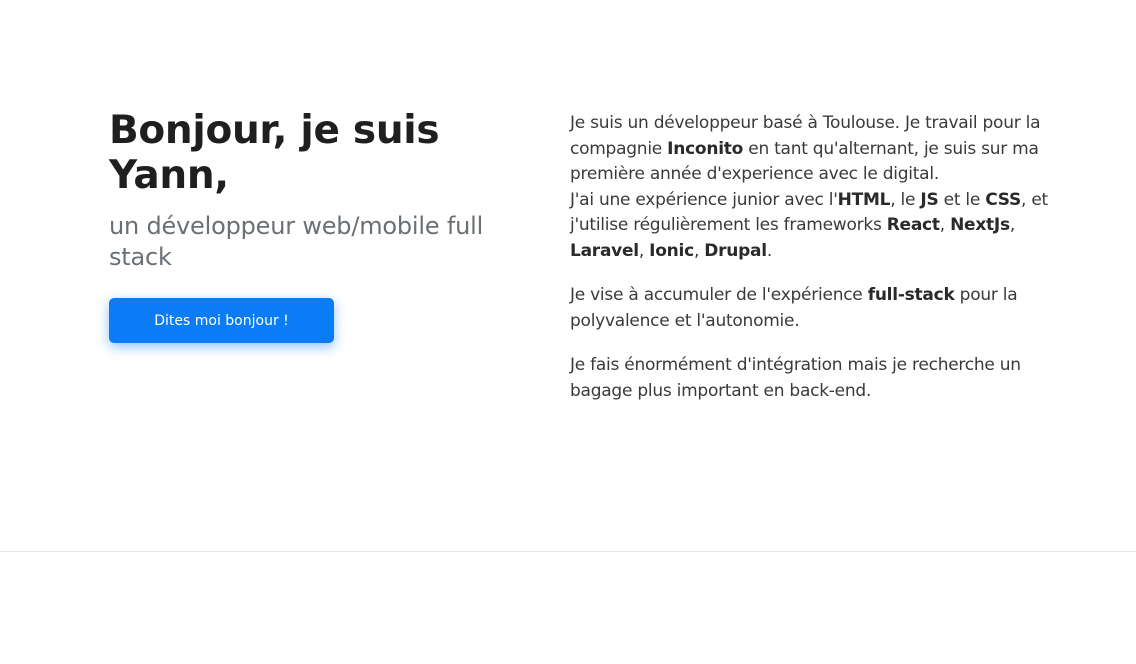 This screenshot has height=664, width=1136. What do you see at coordinates (980, 225) in the screenshot?
I see `framework-nextjs: NextJs` at bounding box center [980, 225].